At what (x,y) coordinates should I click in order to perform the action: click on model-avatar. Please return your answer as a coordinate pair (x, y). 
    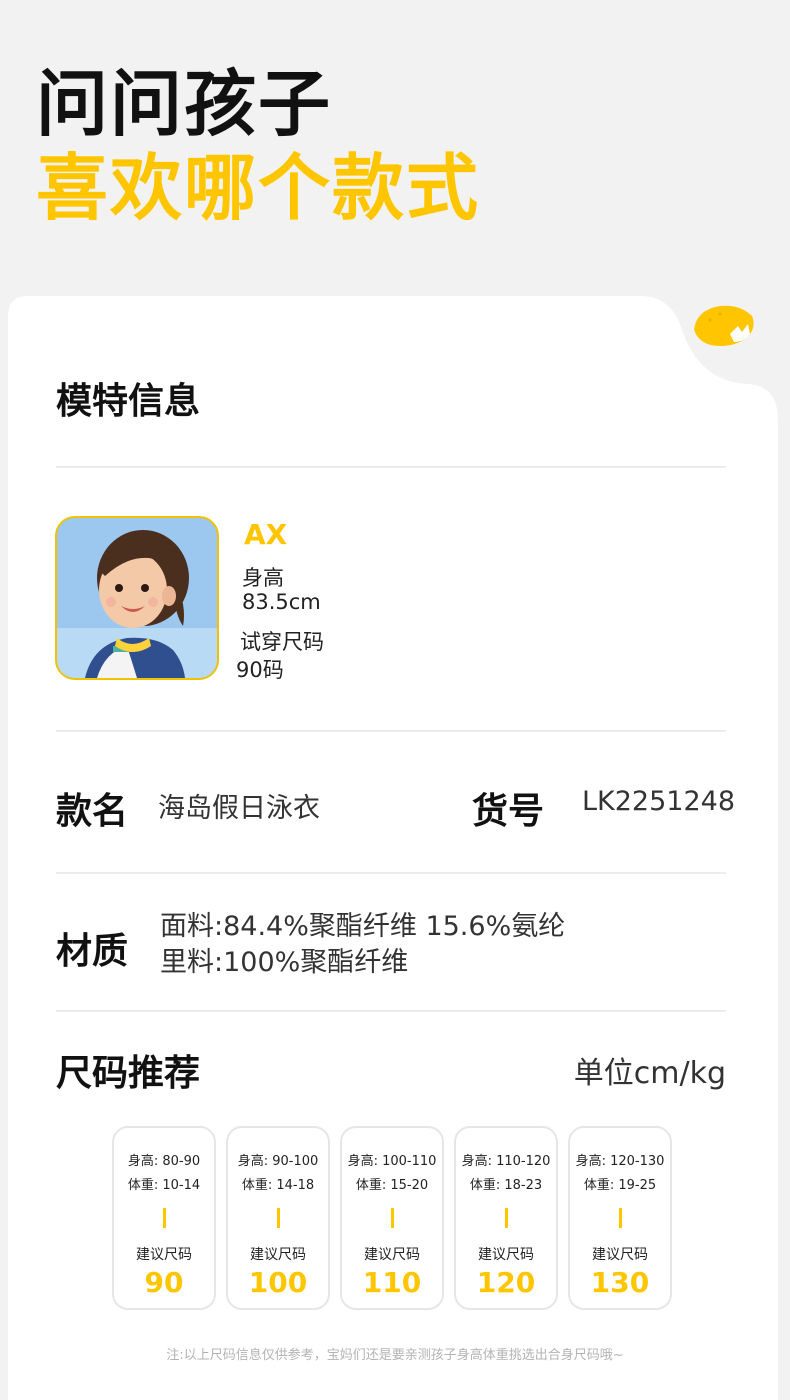
    Looking at the image, I should click on (137, 598).